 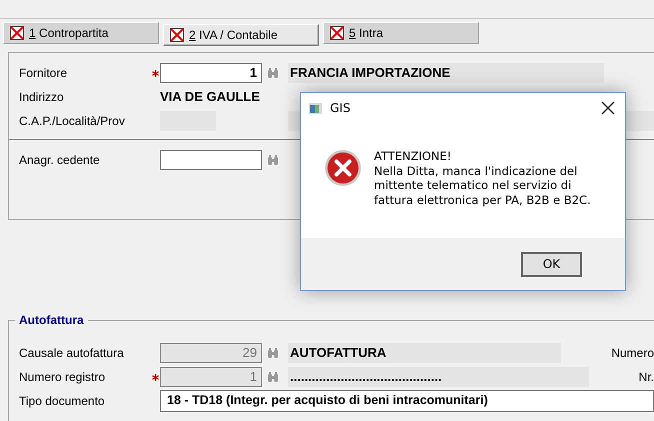 What do you see at coordinates (551, 264) in the screenshot?
I see `ok-button: OK` at bounding box center [551, 264].